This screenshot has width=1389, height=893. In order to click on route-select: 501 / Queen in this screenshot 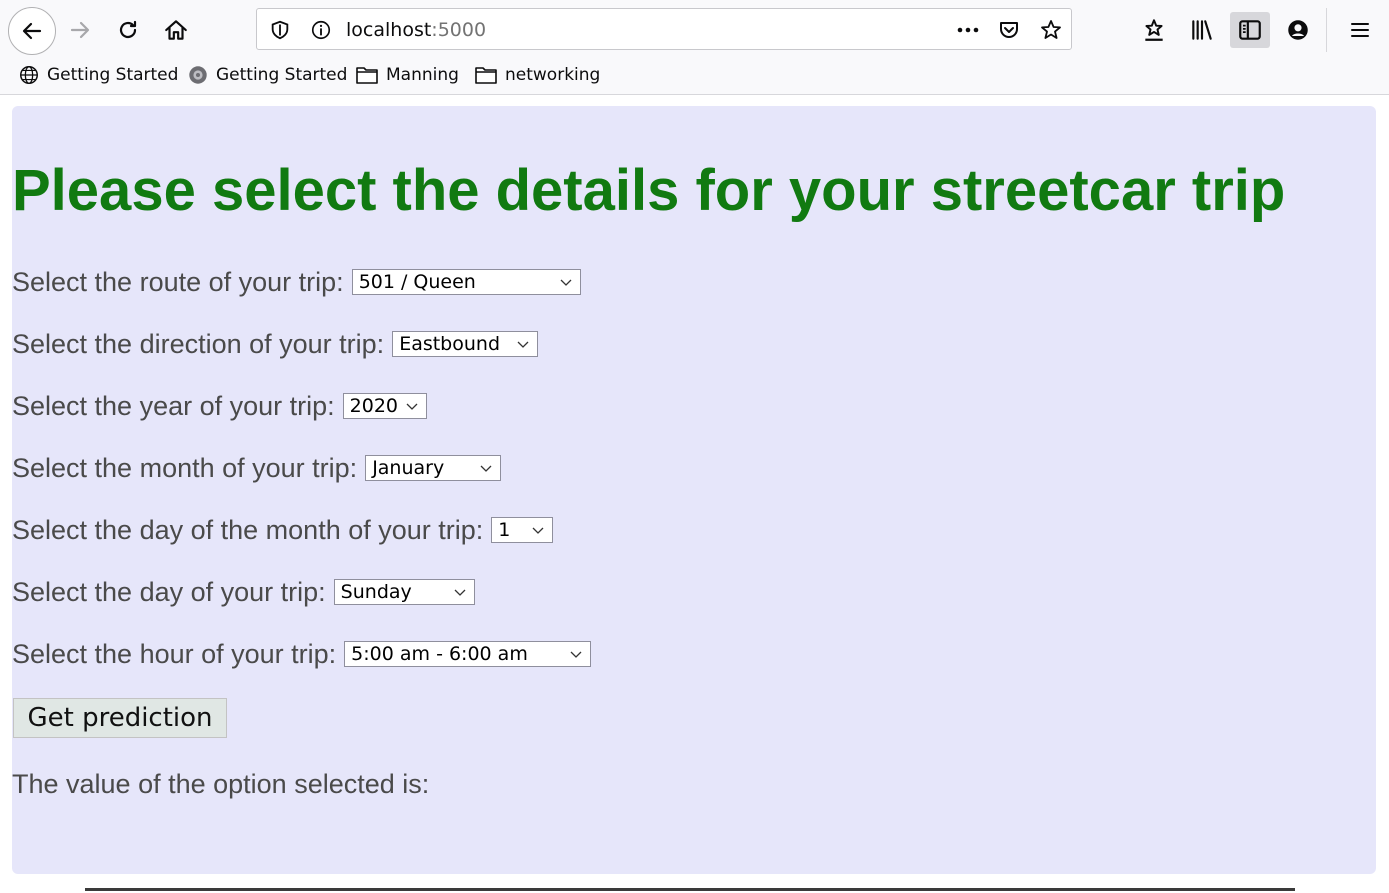, I will do `click(466, 282)`.